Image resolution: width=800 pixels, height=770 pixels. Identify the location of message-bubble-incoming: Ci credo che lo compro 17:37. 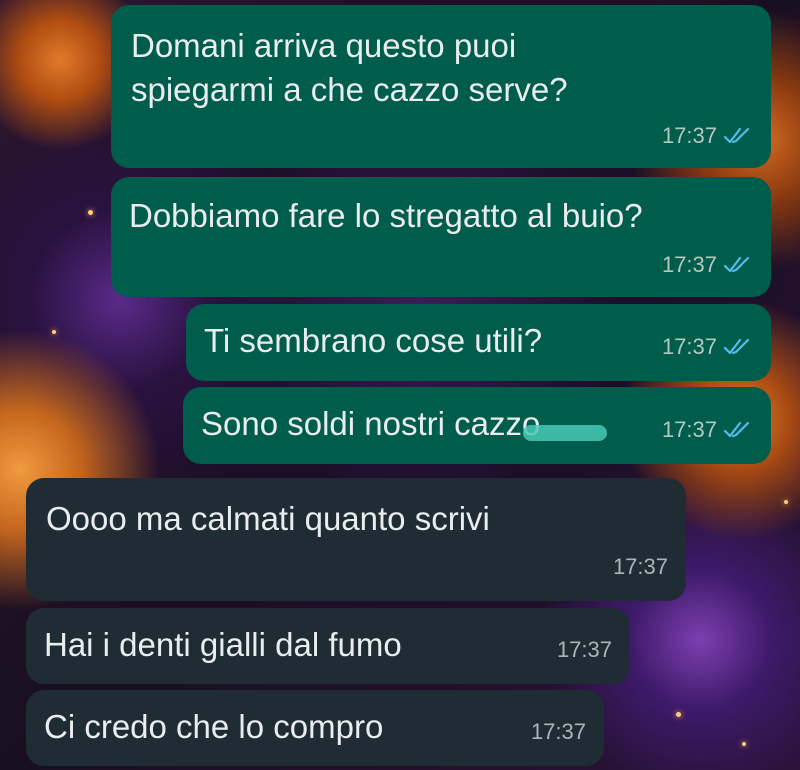
(315, 728).